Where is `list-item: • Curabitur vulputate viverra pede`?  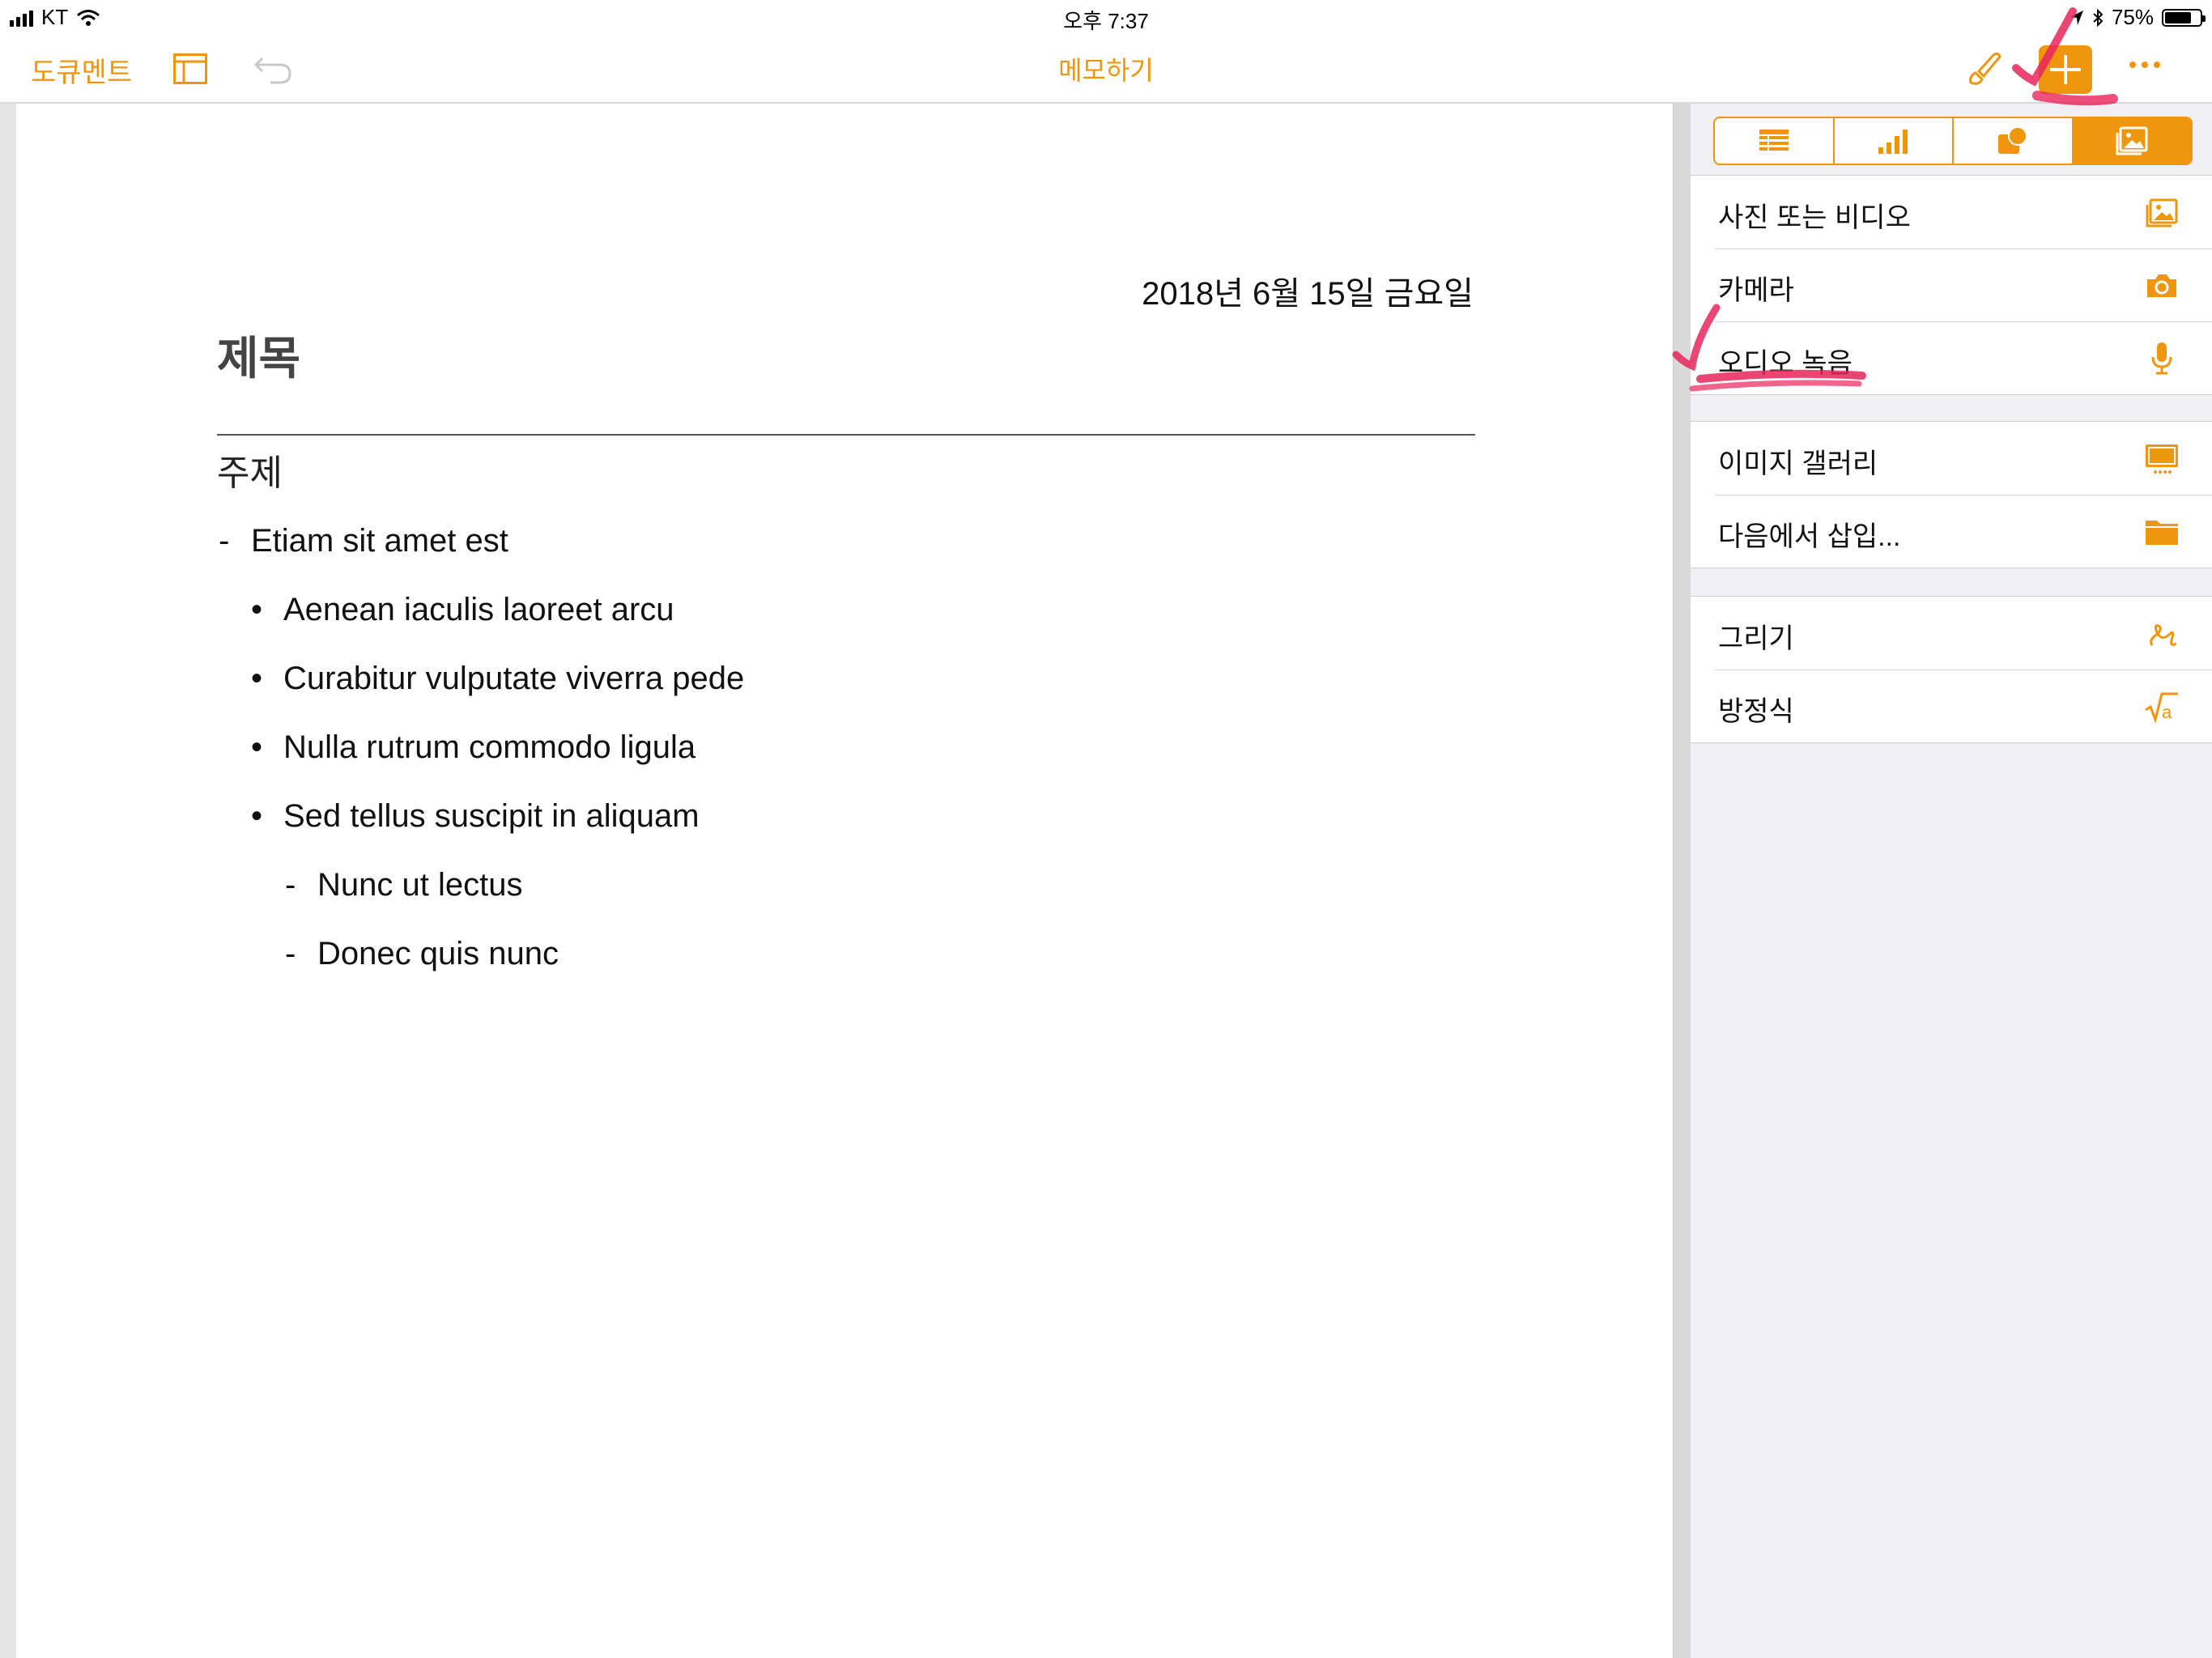 list-item: • Curabitur vulputate viverra pede is located at coordinates (498, 679).